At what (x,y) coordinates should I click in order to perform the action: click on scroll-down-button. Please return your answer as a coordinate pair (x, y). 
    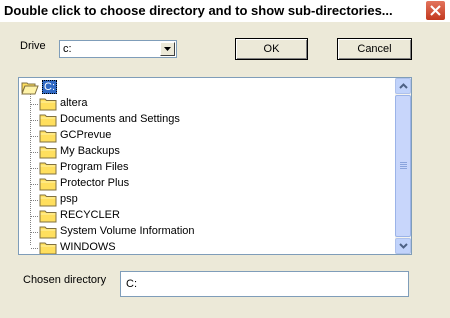
    Looking at the image, I should click on (403, 246).